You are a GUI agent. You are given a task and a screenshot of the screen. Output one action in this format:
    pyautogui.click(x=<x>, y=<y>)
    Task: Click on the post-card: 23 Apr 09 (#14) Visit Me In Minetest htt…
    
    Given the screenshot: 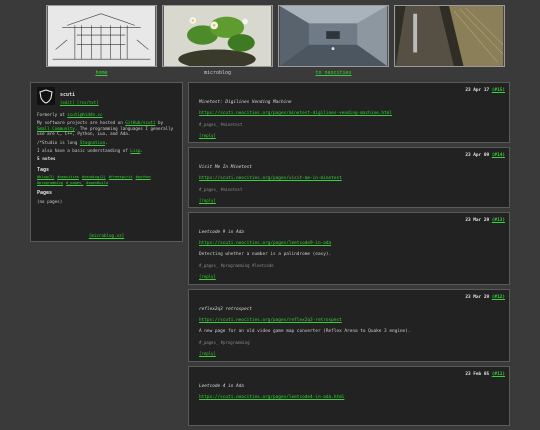 What is the action you would take?
    pyautogui.click(x=349, y=177)
    